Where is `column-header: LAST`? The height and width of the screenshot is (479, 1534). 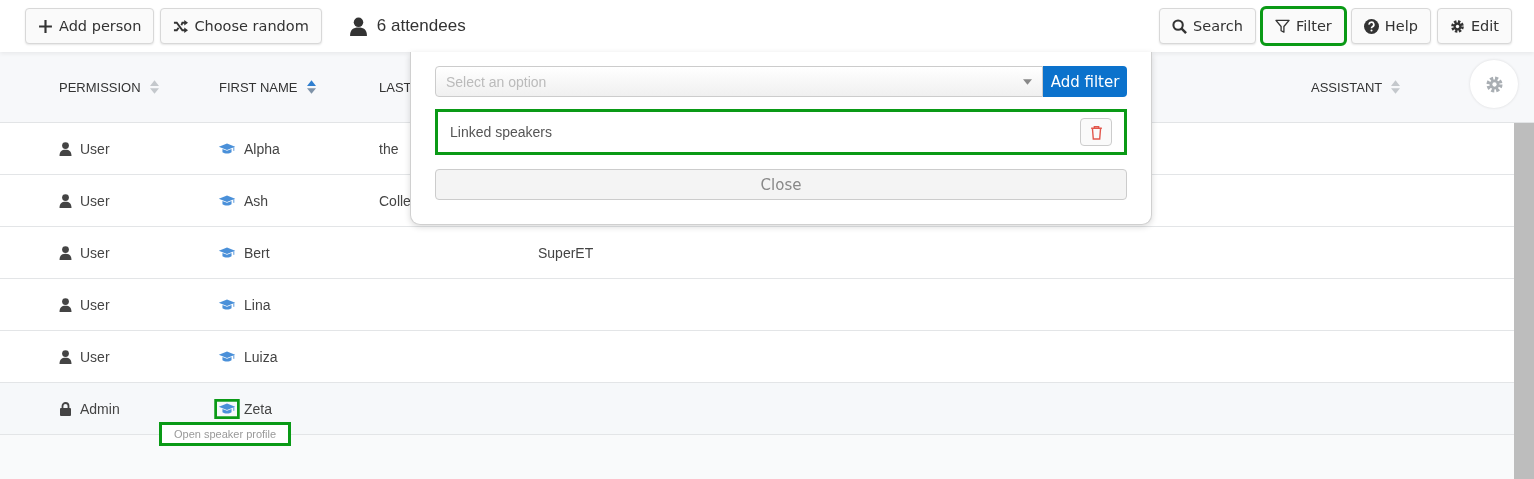 column-header: LAST is located at coordinates (395, 87).